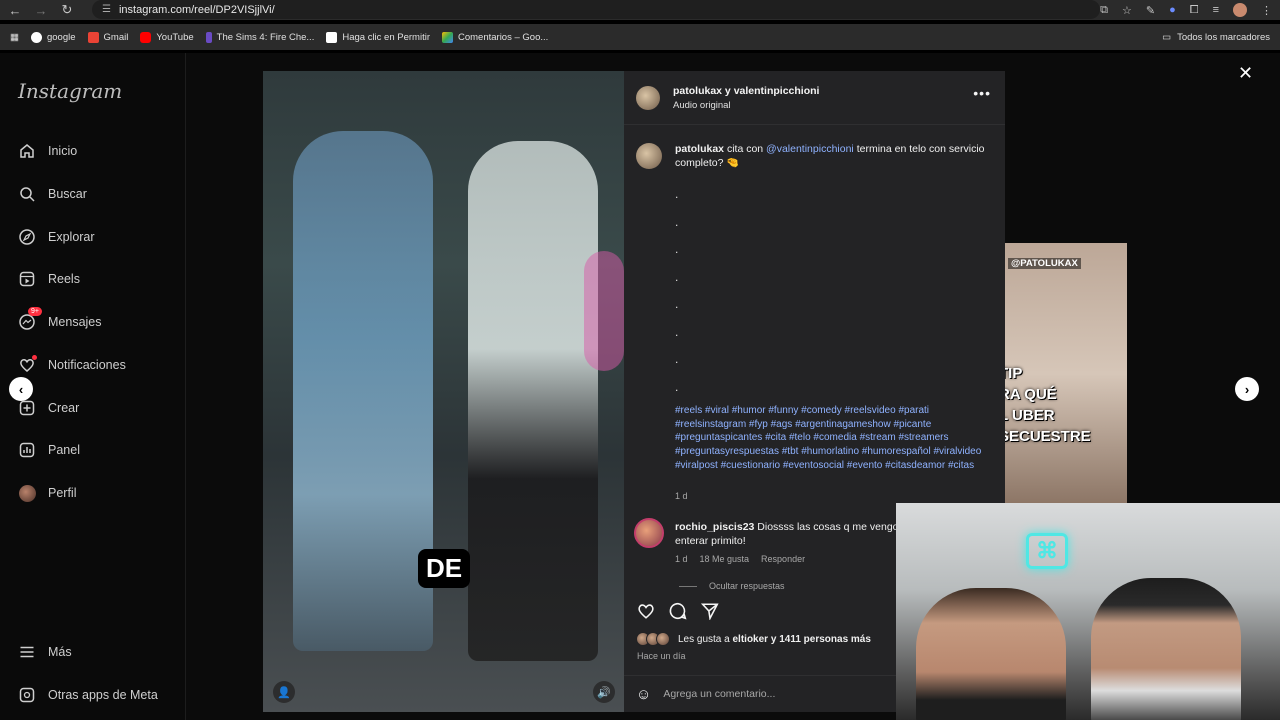  I want to click on caption-dots: . . . . . . . ., so click(677, 290).